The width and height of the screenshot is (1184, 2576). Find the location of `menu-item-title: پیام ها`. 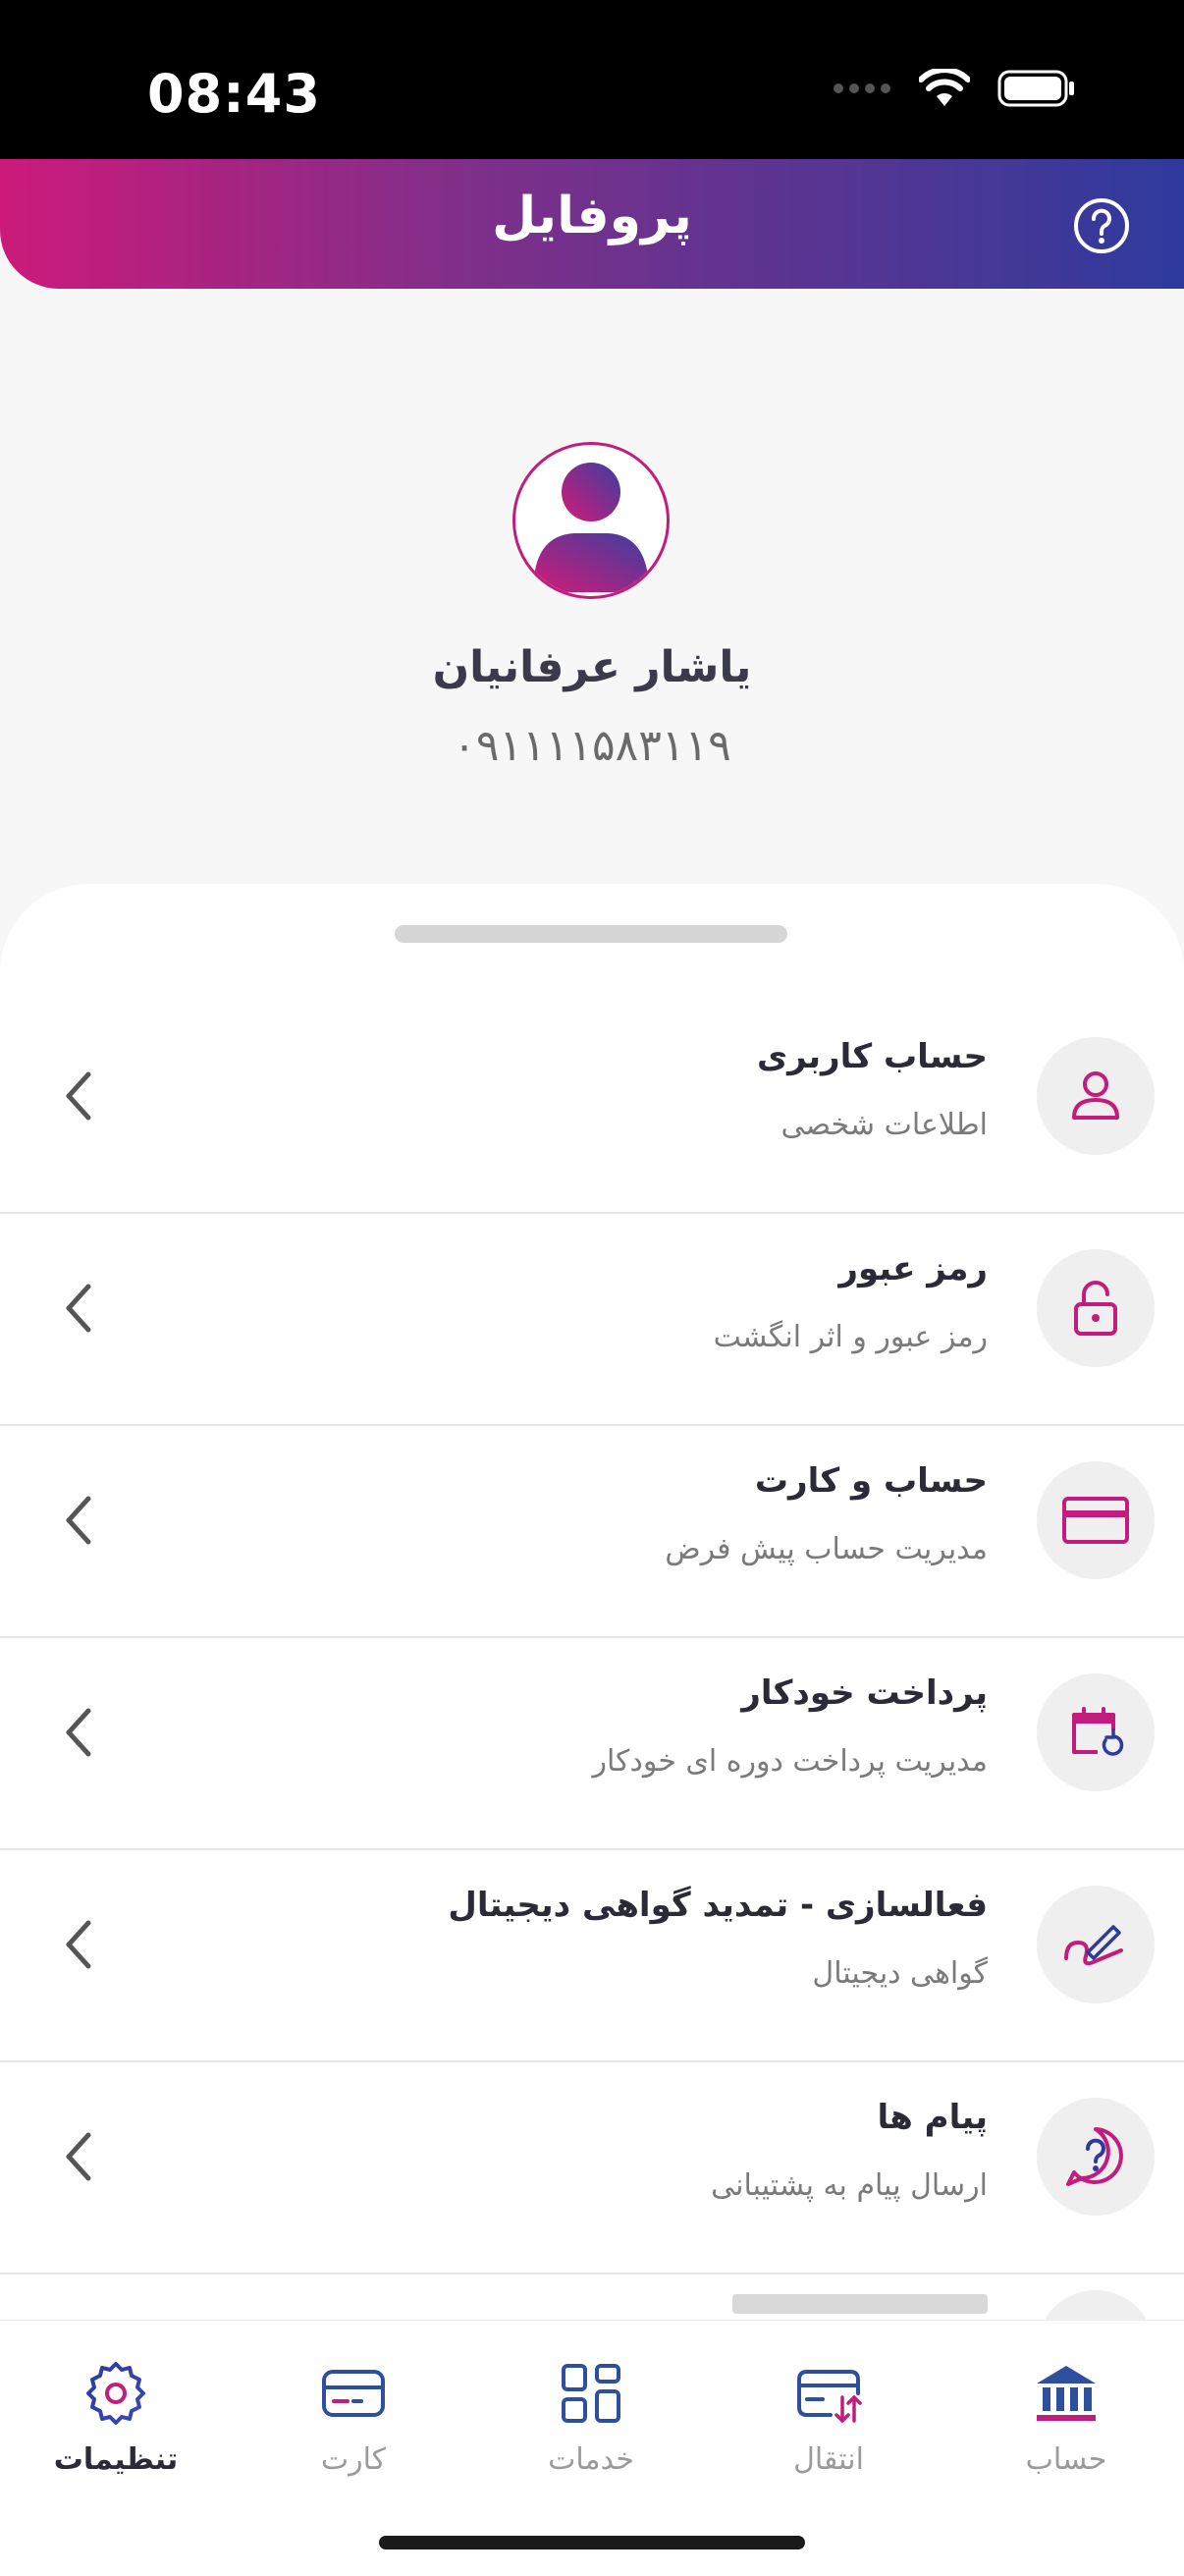

menu-item-title: پیام ها is located at coordinates (932, 2118).